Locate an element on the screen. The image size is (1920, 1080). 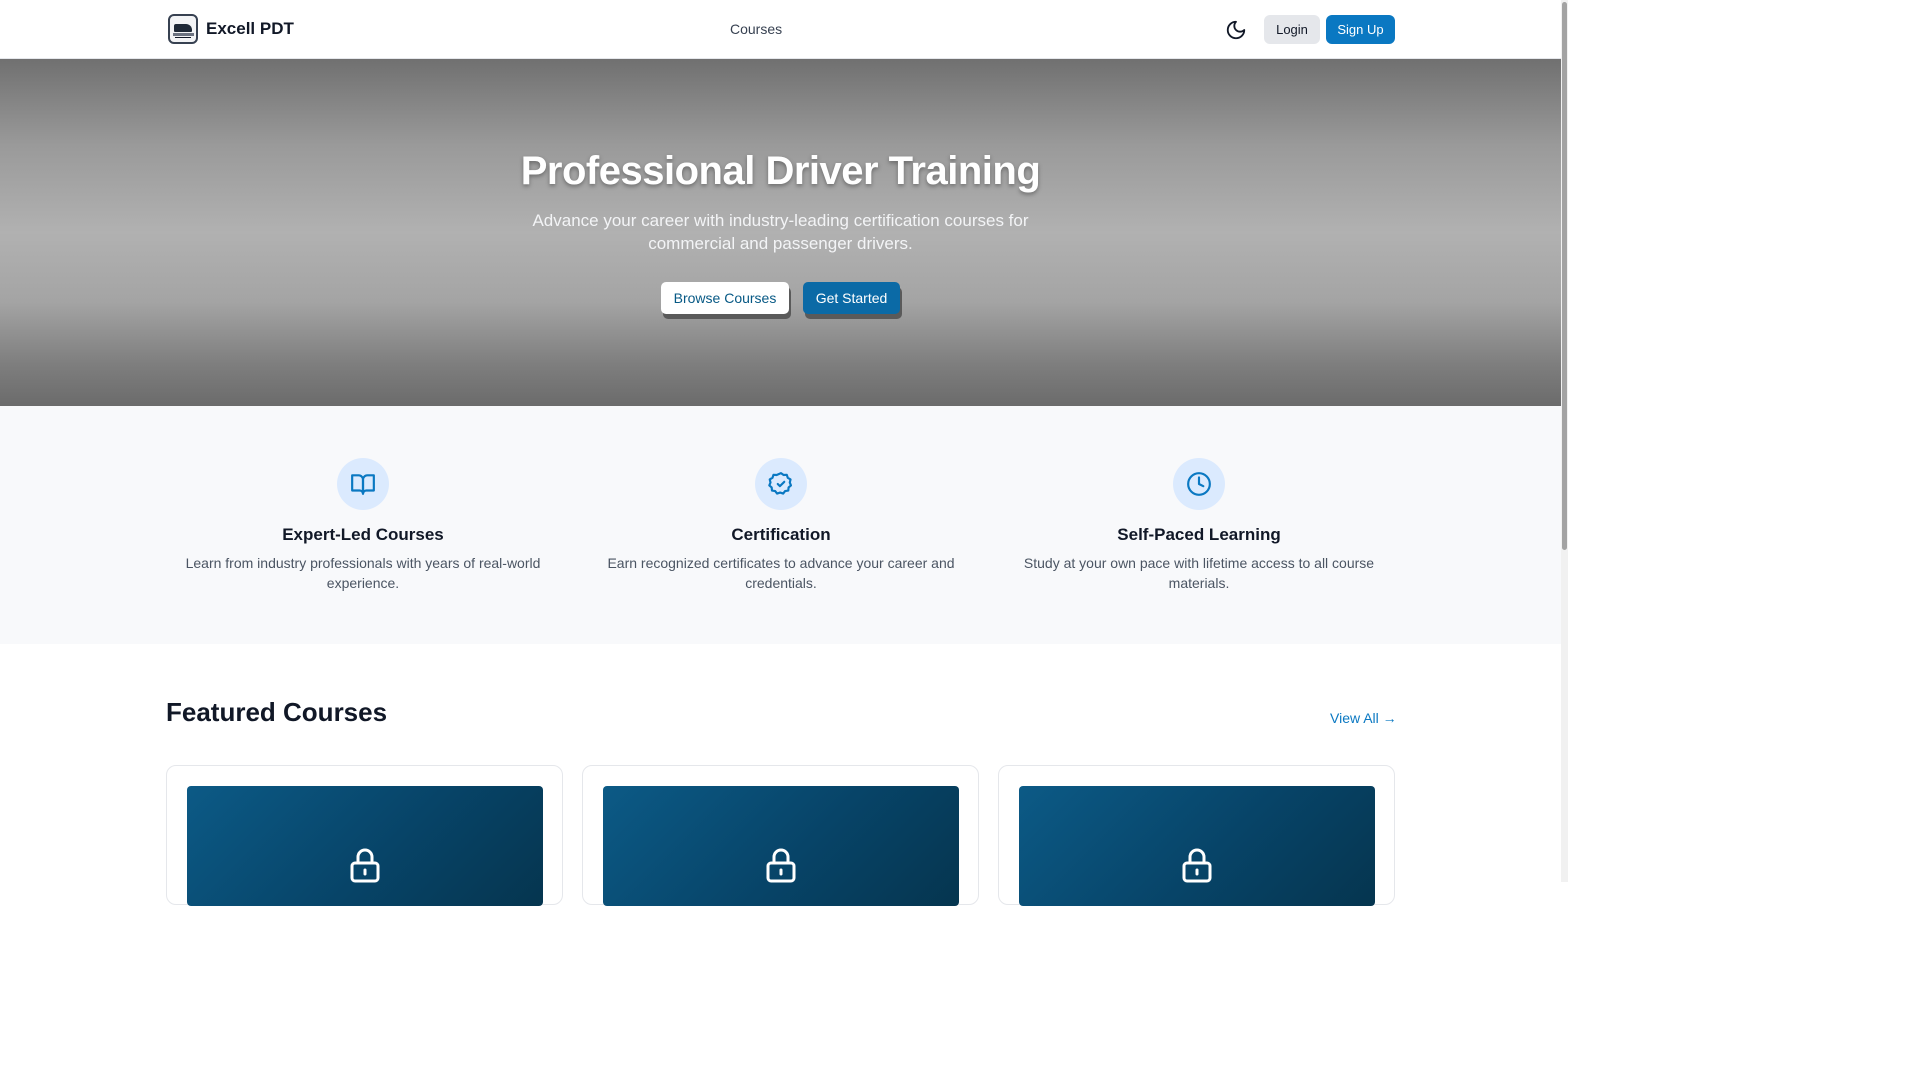
feature-title: Self-Paced Learning is located at coordinates (1199, 534).